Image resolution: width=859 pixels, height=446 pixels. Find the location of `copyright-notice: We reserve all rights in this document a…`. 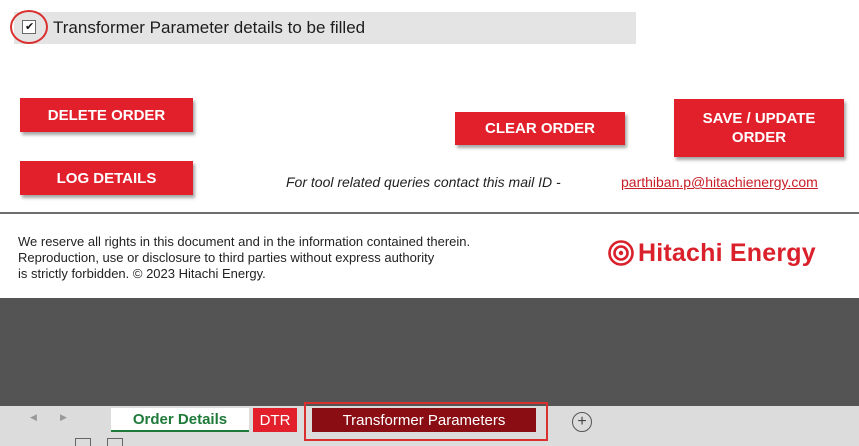

copyright-notice: We reserve all rights in this document a… is located at coordinates (298, 258).